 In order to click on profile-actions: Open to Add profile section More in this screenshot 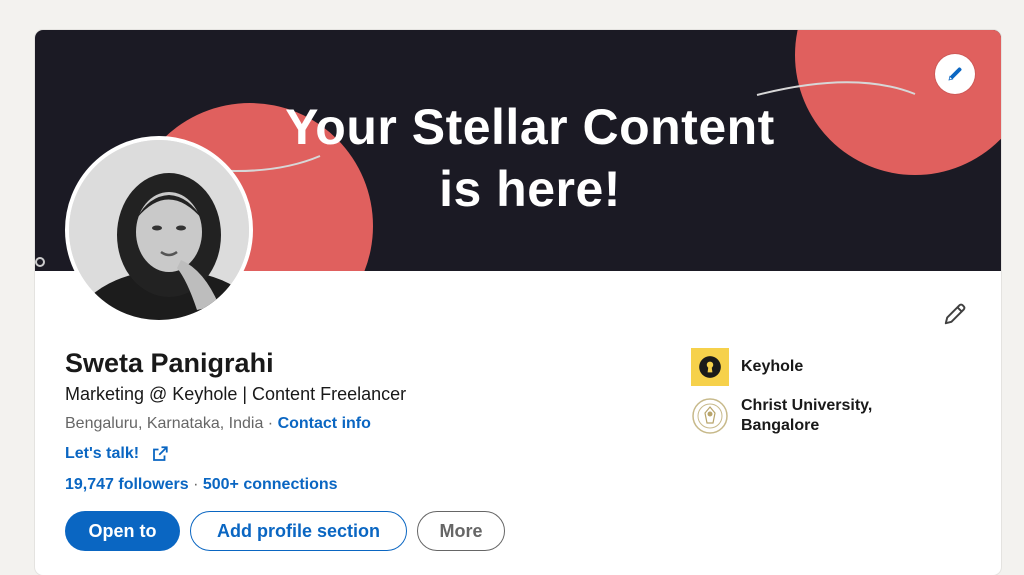, I will do `click(285, 531)`.